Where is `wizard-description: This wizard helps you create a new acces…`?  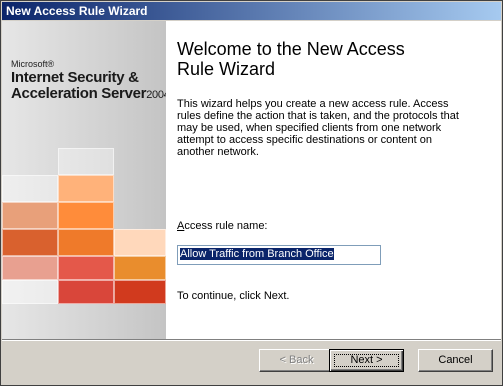
wizard-description: This wizard helps you create a new acces… is located at coordinates (318, 128).